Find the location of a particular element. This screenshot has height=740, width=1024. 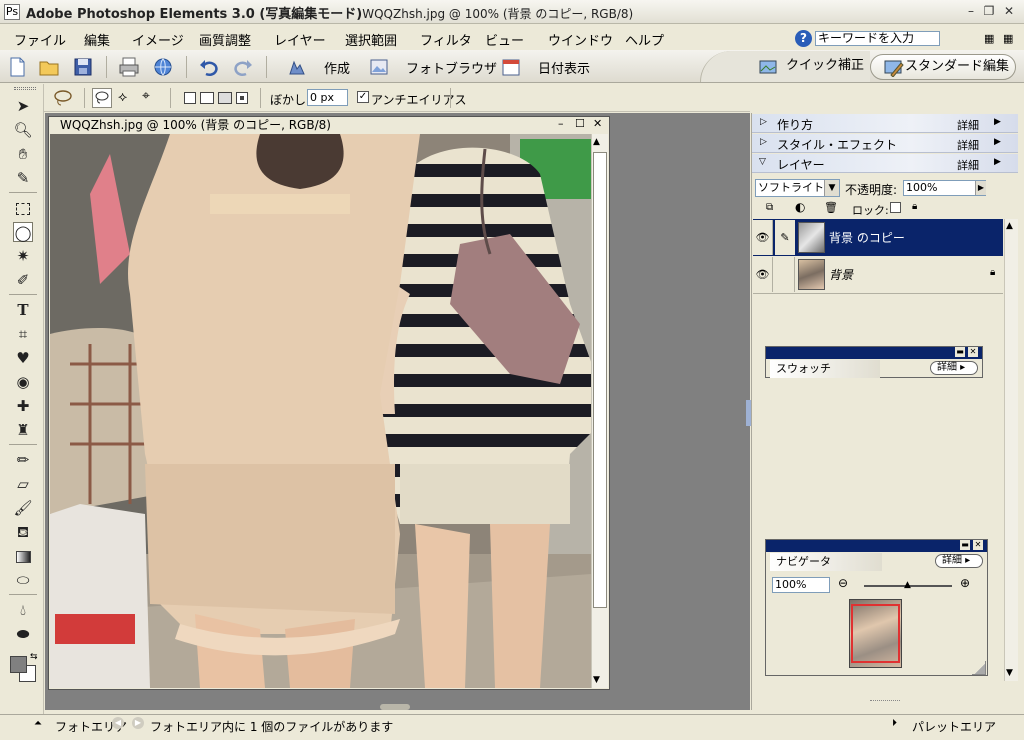

subtract-selection-icon is located at coordinates (225, 98).